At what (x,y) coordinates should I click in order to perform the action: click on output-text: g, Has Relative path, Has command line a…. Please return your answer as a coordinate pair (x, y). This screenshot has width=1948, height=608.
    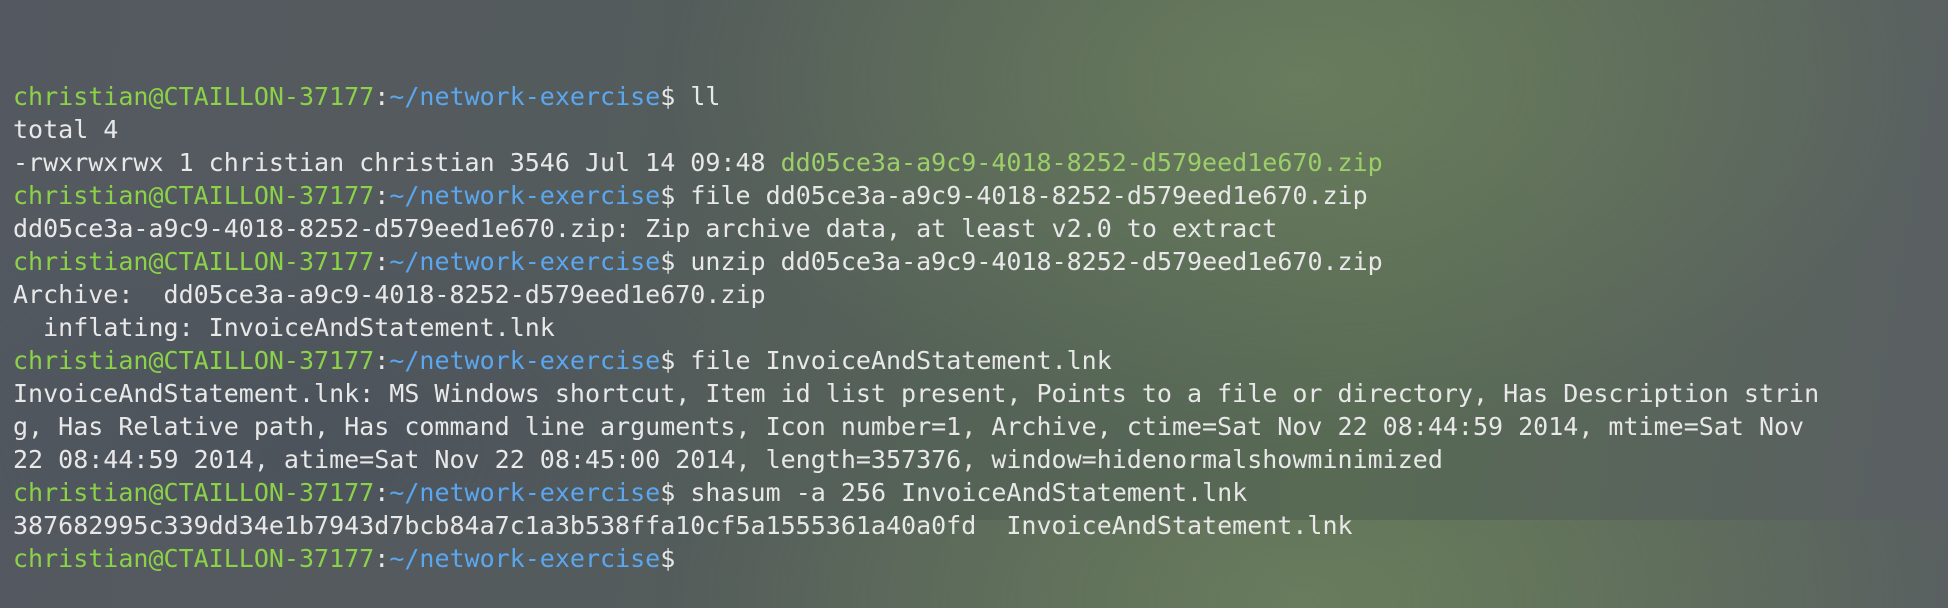
    Looking at the image, I should click on (909, 426).